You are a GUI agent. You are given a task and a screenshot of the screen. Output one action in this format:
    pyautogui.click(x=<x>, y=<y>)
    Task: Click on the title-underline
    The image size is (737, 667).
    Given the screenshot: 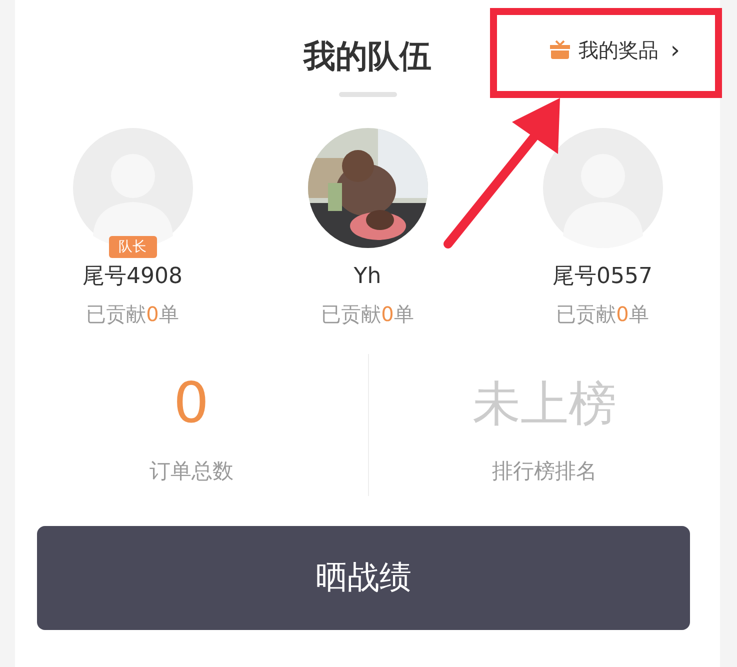 What is the action you would take?
    pyautogui.click(x=367, y=94)
    